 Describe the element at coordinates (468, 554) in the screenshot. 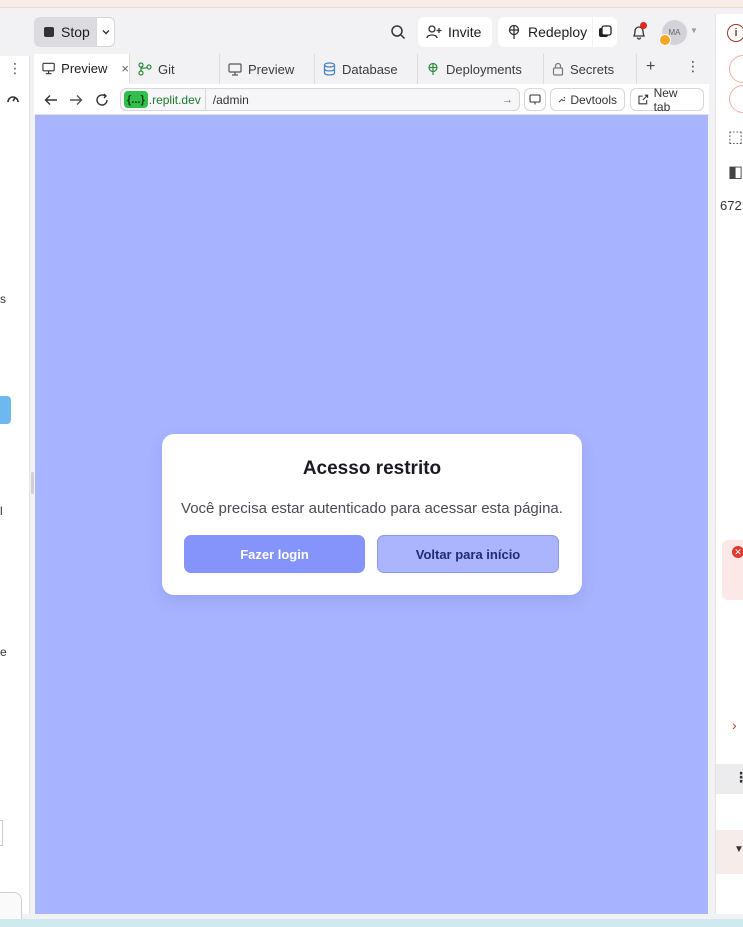

I see `back-home-button: Voltar para início` at that location.